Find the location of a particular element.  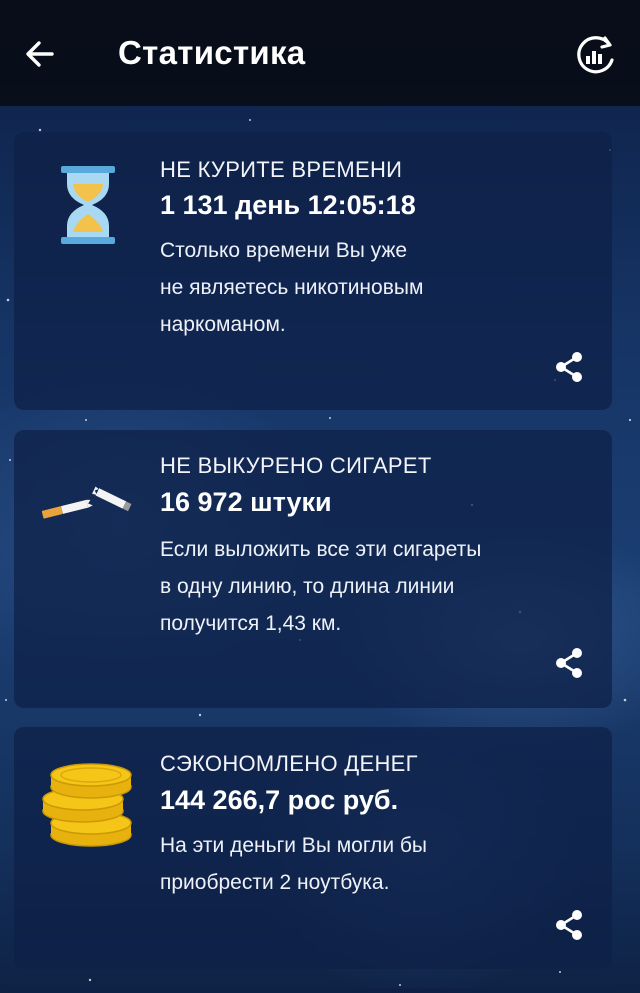

card-heading: НЕ КУРИТЕ ВРЕМЕНИ is located at coordinates (281, 169).